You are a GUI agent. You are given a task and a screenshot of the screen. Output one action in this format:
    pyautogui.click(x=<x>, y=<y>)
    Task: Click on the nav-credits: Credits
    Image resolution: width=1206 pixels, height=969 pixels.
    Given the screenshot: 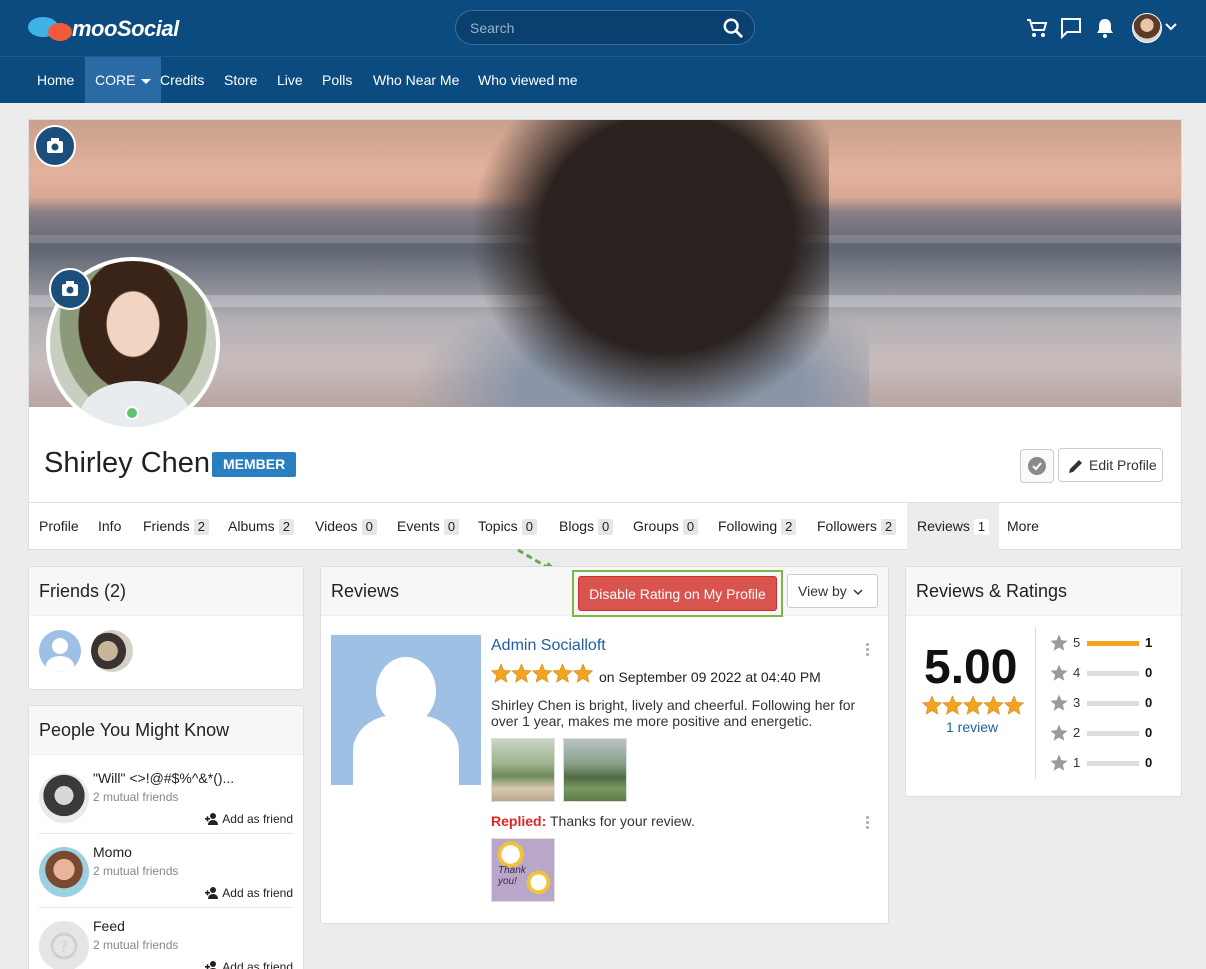 What is the action you would take?
    pyautogui.click(x=182, y=80)
    